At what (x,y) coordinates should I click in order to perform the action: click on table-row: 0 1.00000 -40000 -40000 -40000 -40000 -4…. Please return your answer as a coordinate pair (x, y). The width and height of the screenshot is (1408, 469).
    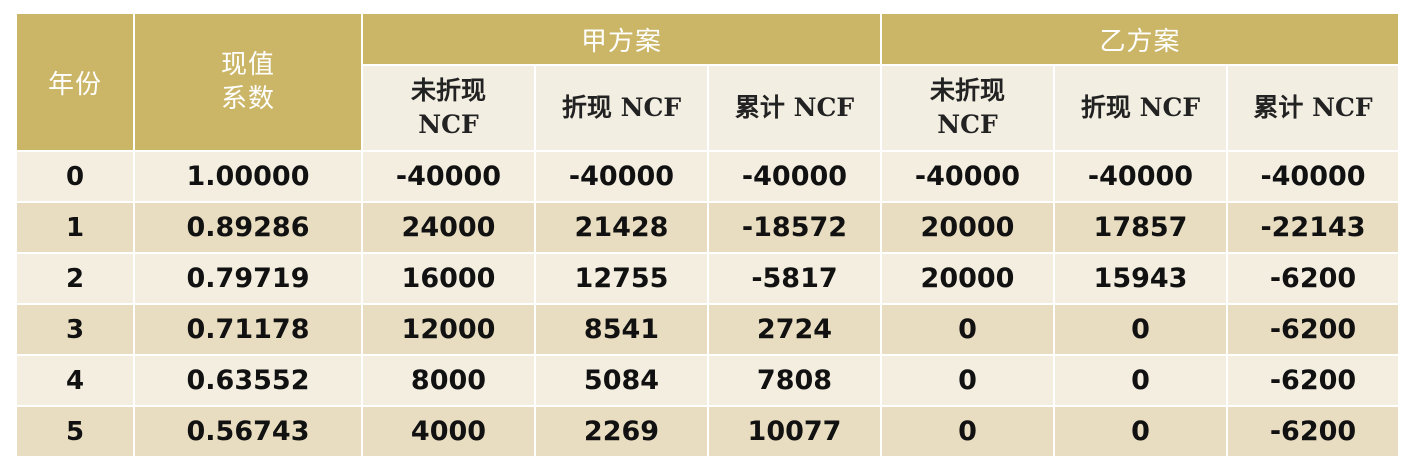
    Looking at the image, I should click on (708, 177).